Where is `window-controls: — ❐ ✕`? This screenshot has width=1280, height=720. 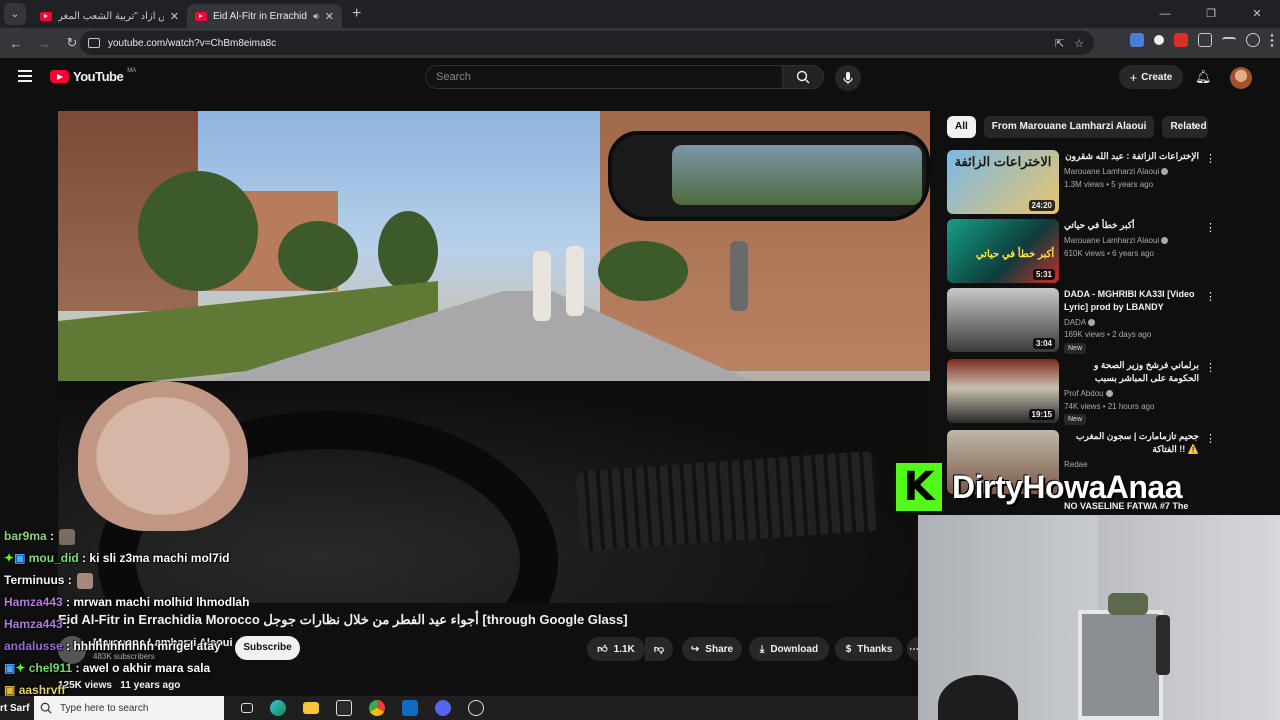 window-controls: — ❐ ✕ is located at coordinates (1211, 14).